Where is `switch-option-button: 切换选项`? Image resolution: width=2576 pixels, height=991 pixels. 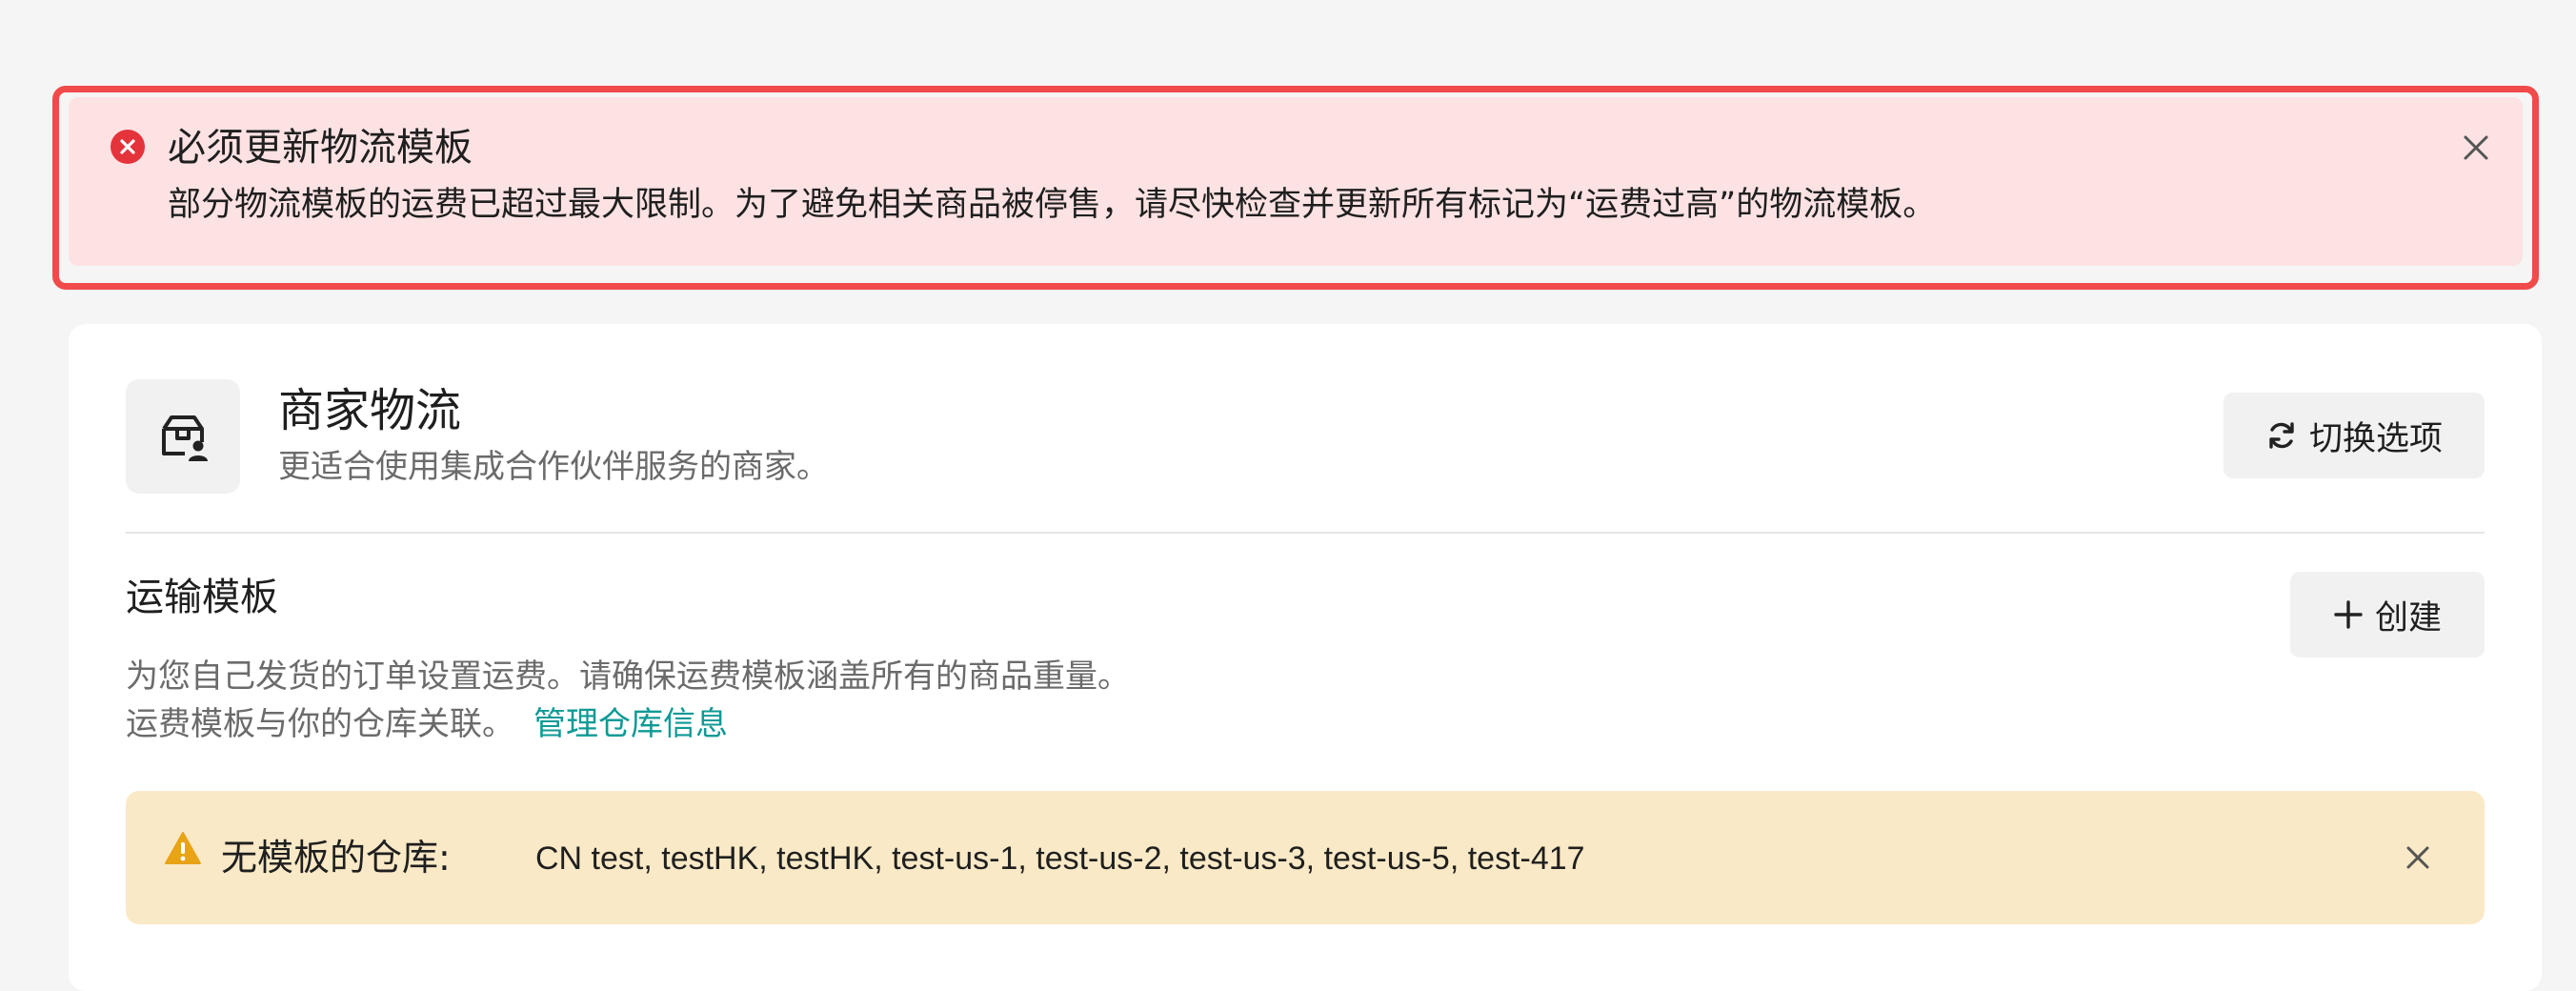
switch-option-button: 切换选项 is located at coordinates (2354, 435).